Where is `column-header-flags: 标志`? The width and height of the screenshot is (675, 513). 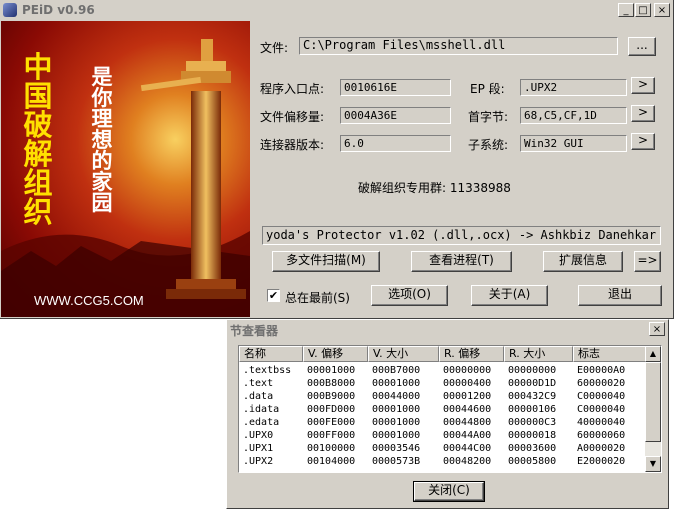 column-header-flags: 标志 is located at coordinates (610, 354).